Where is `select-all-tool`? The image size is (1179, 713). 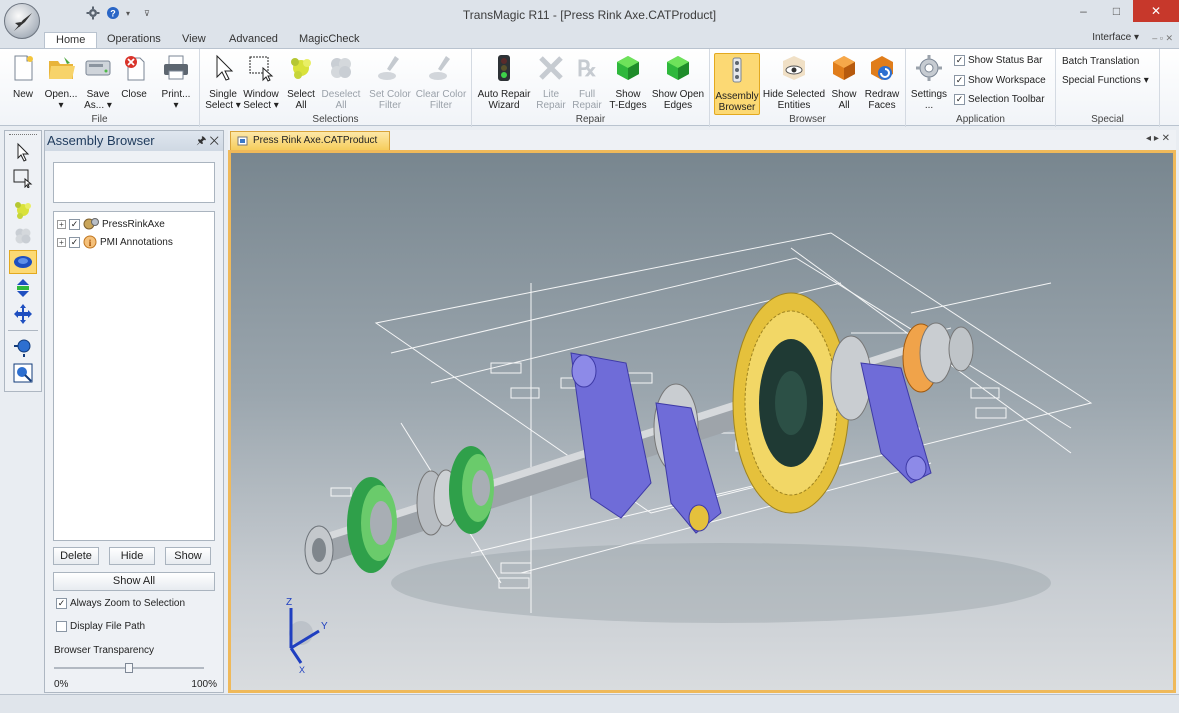 select-all-tool is located at coordinates (23, 210).